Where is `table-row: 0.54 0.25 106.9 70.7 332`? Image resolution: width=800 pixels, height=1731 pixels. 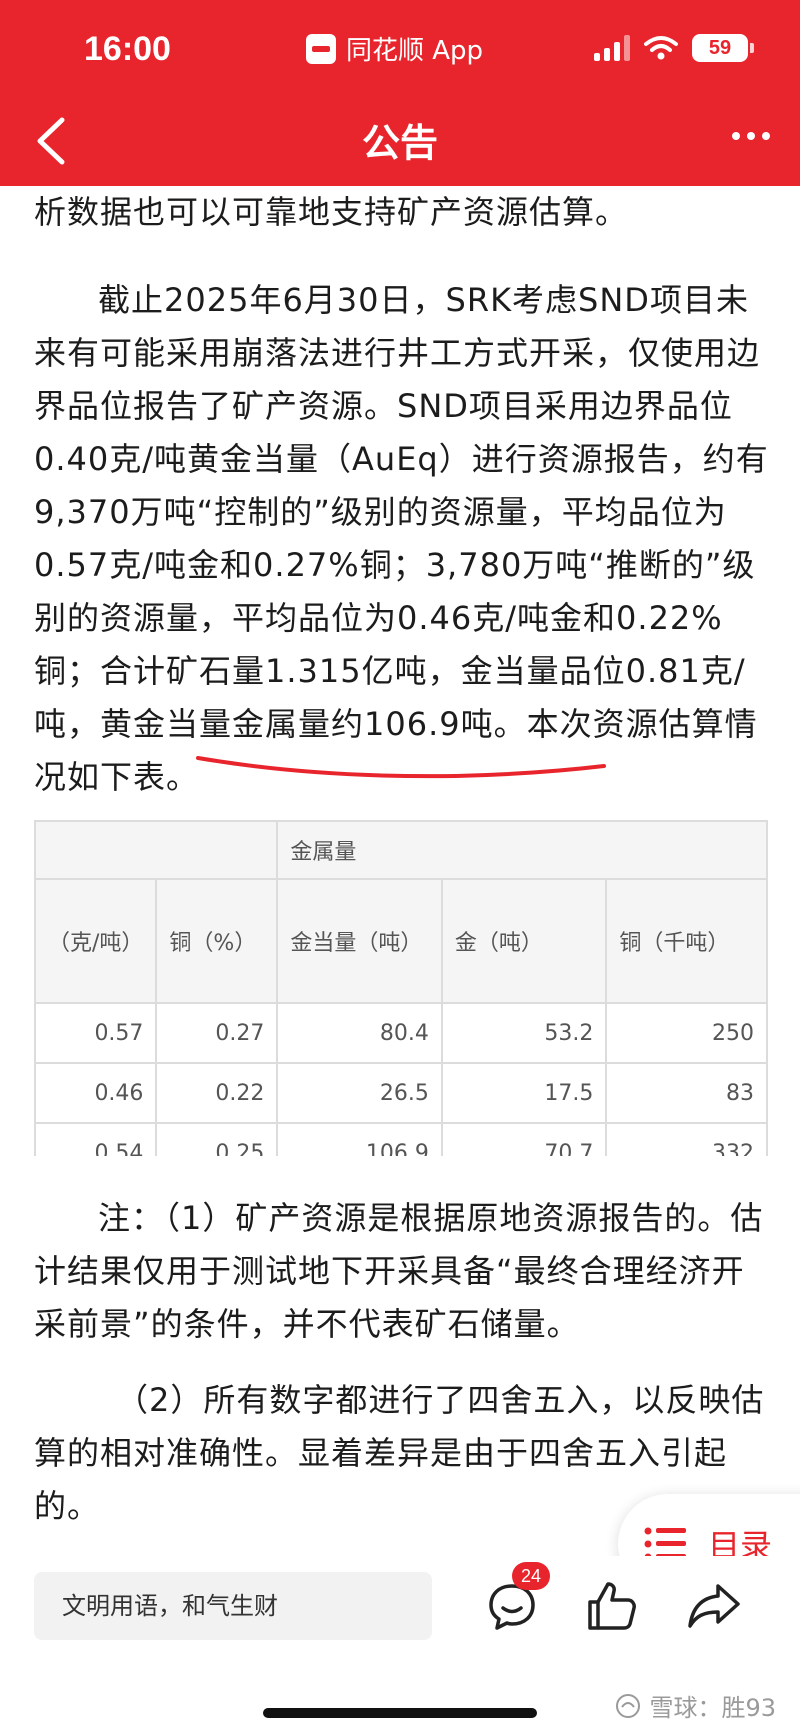
table-row: 0.54 0.25 106.9 70.7 332 is located at coordinates (401, 1139).